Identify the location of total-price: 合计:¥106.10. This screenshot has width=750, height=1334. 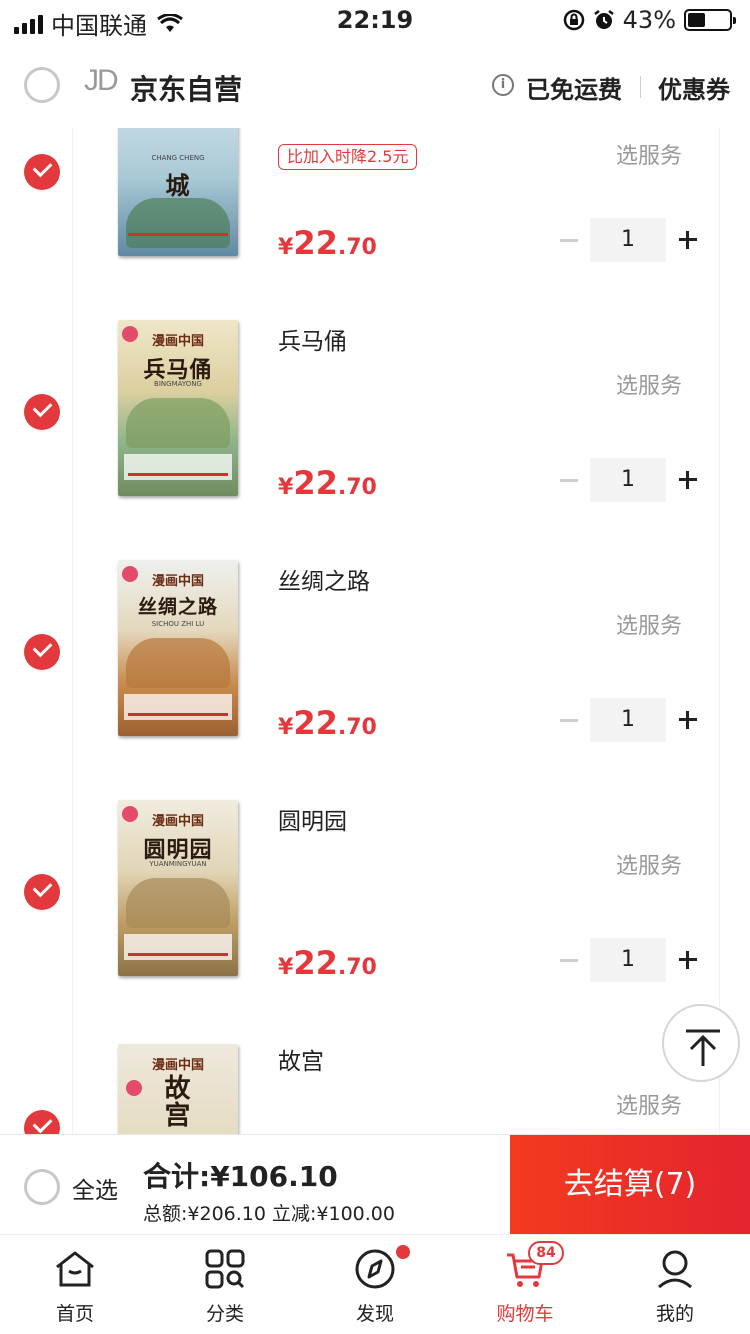
(240, 1176).